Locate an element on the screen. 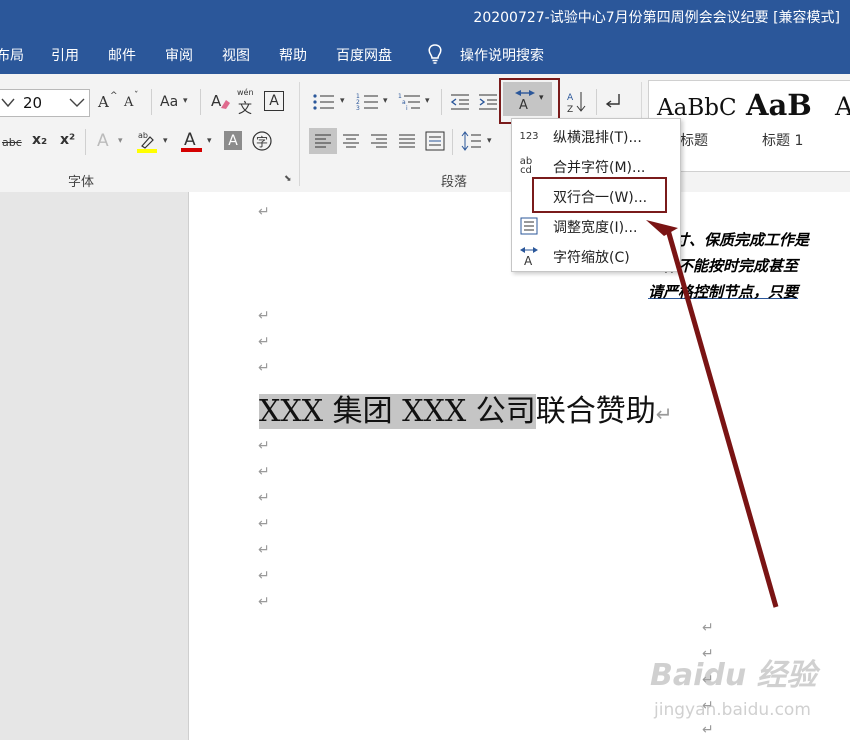 Image resolution: width=850 pixels, height=740 pixels. arrow-shaft is located at coordinates (722, 418).